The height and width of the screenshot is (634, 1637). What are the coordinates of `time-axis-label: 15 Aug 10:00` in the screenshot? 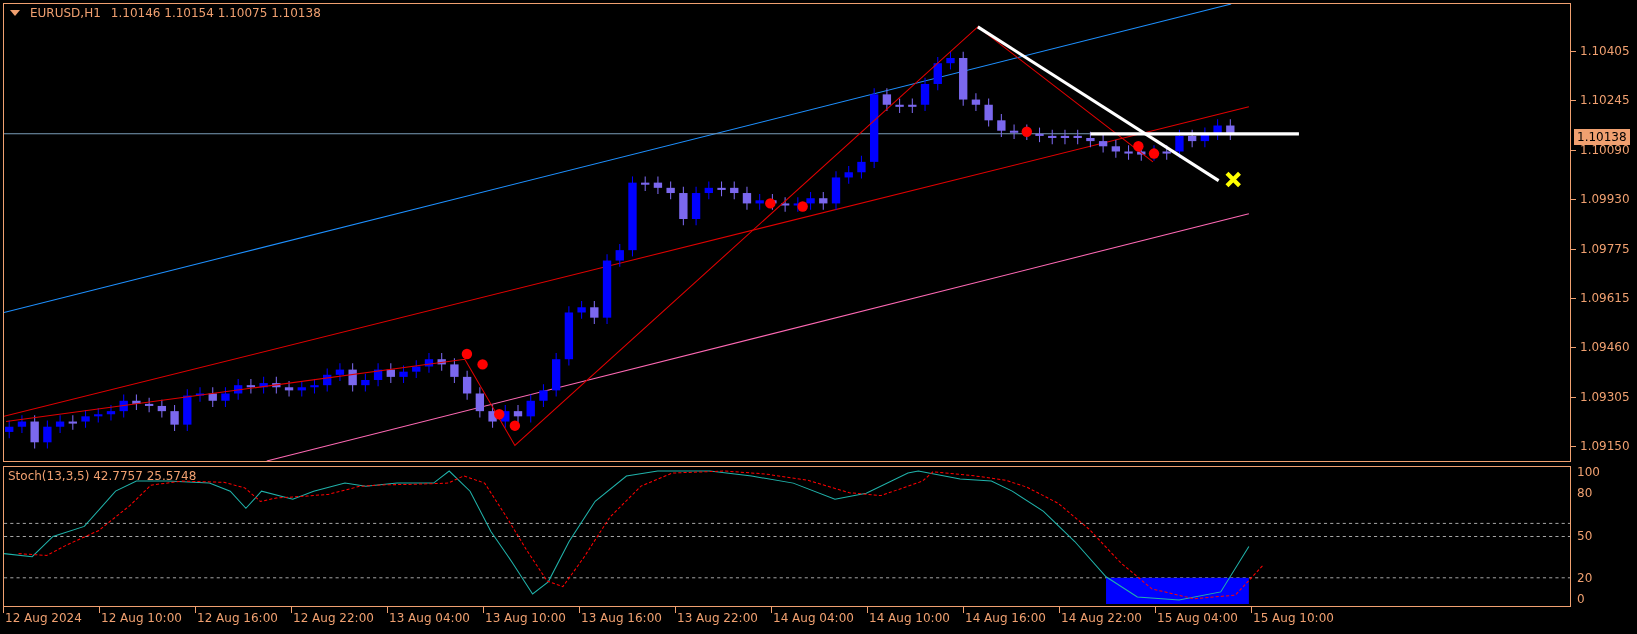 It's located at (1293, 618).